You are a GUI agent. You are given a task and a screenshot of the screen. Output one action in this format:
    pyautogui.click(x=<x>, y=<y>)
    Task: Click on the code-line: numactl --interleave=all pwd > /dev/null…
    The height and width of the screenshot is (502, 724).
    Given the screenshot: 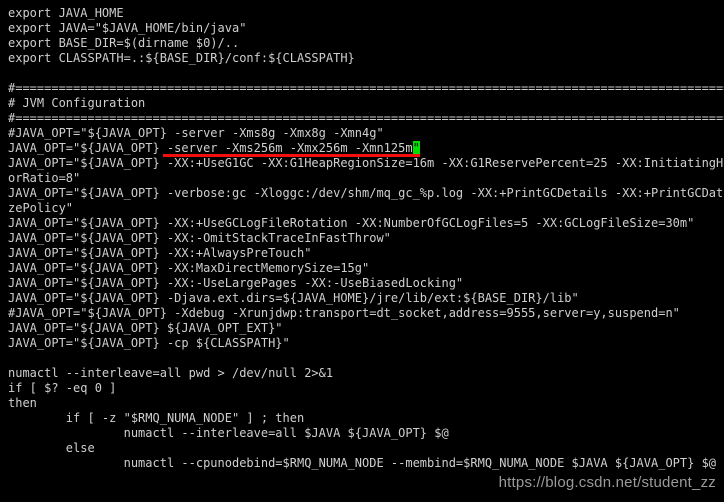 What is the action you would take?
    pyautogui.click(x=171, y=373)
    